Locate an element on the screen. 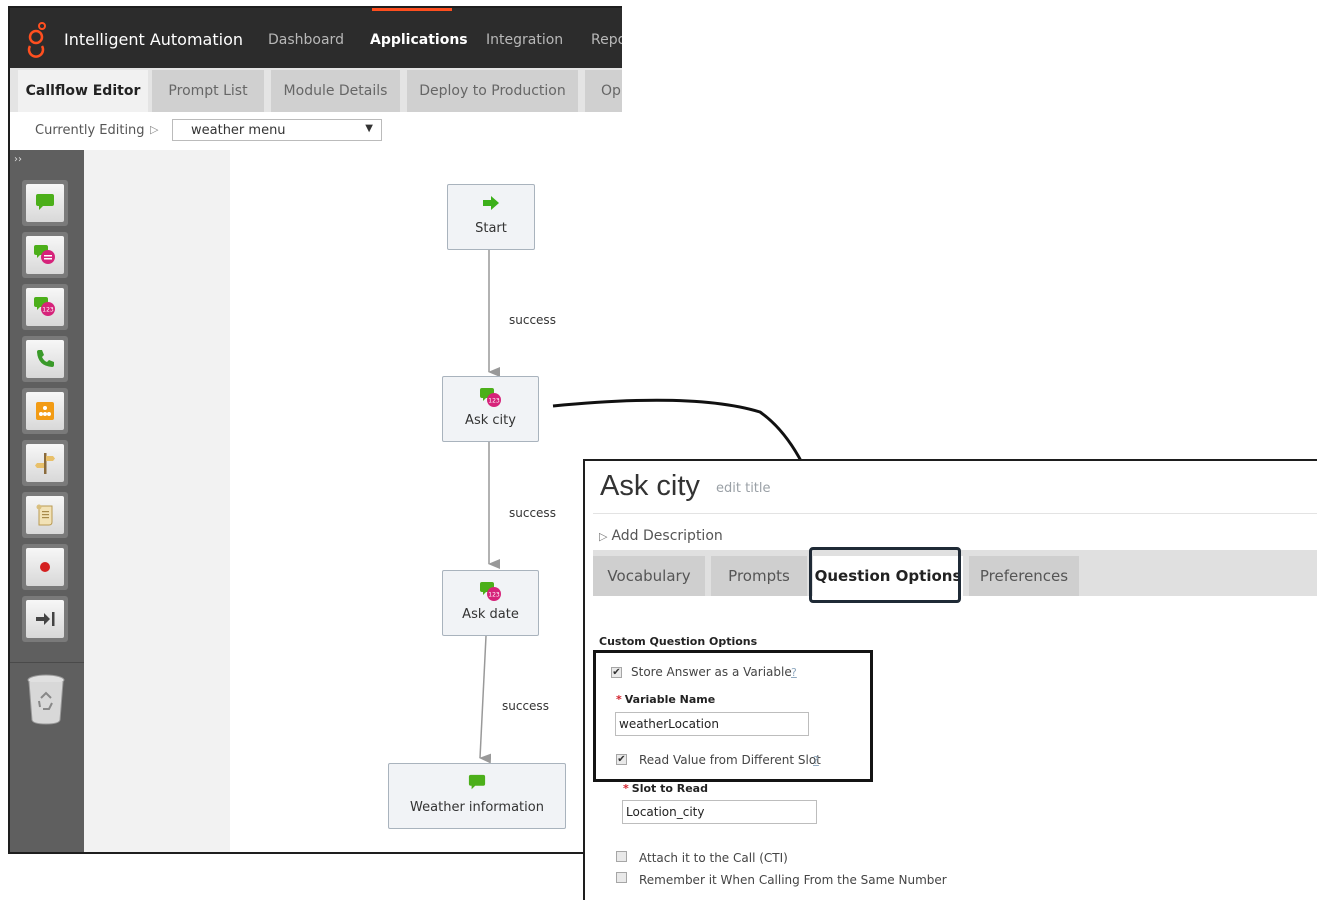 The height and width of the screenshot is (900, 1317). remember-number-checkbox is located at coordinates (621, 877).